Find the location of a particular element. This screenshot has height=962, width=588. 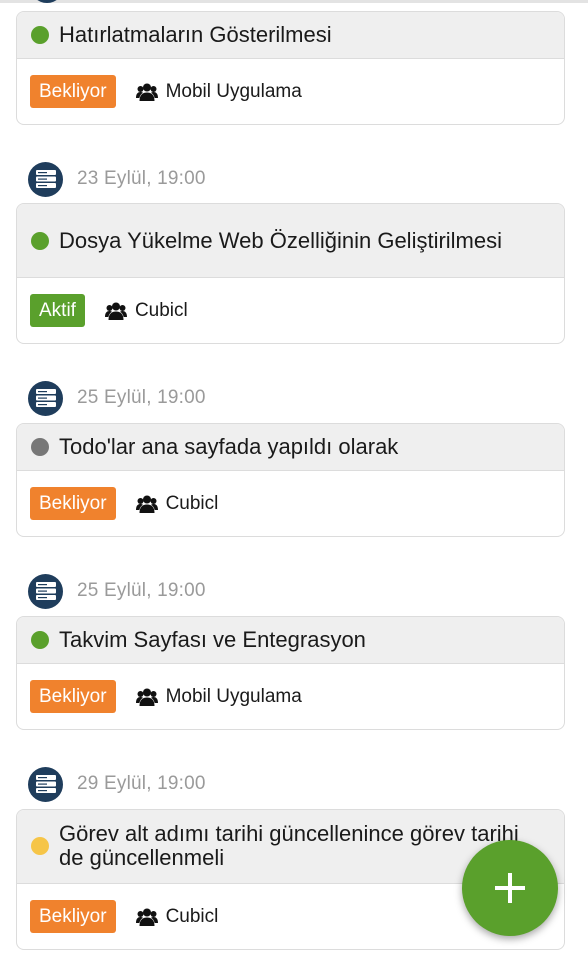

task-title: Todo'lar ana sayfada yapıldı olarak is located at coordinates (229, 446).